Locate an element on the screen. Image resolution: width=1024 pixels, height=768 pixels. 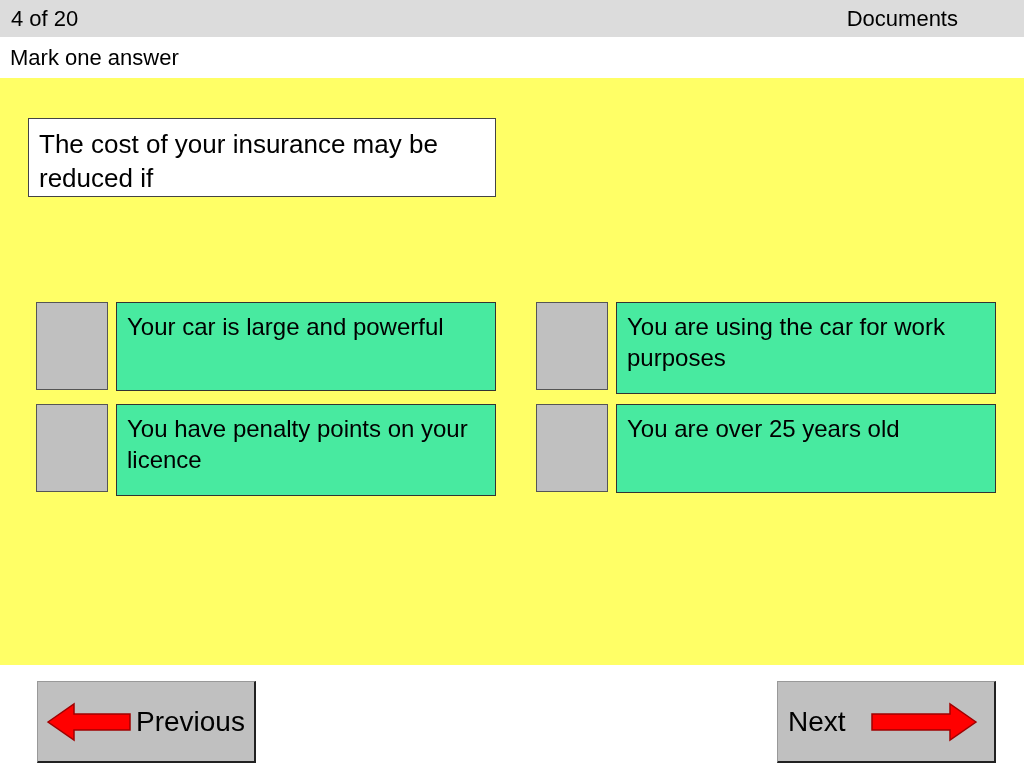
right-arrow-icon is located at coordinates (924, 721).